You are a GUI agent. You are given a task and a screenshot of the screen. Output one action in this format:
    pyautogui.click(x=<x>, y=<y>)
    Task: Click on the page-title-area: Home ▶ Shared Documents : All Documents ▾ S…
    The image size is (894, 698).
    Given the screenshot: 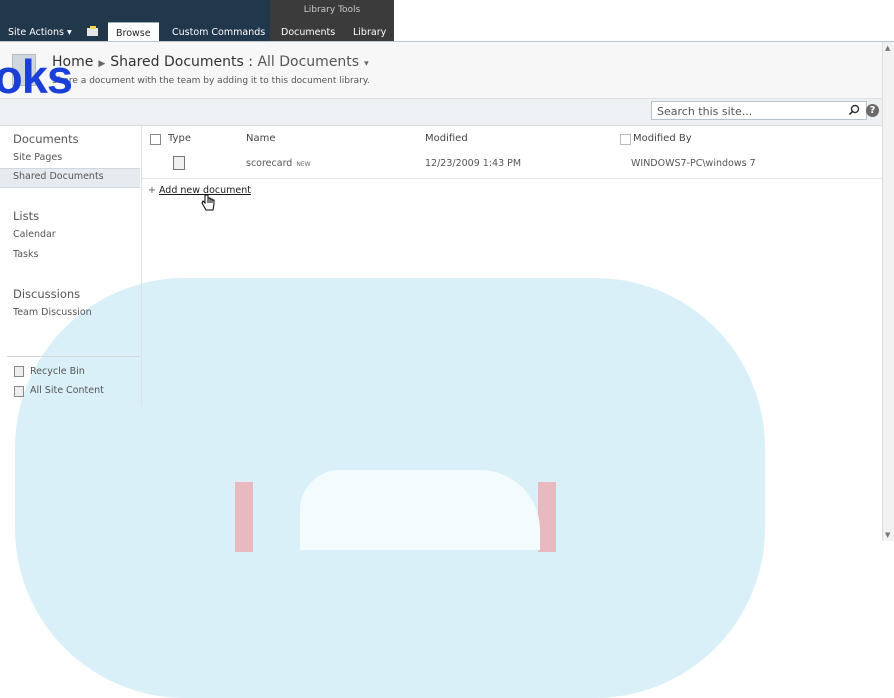 What is the action you would take?
    pyautogui.click(x=441, y=70)
    